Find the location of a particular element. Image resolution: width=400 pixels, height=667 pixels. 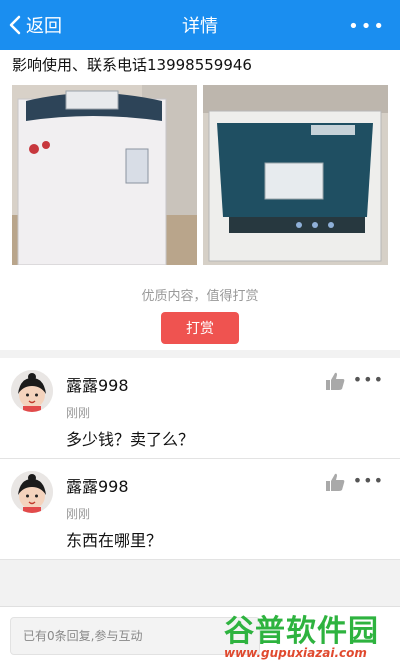

site-watermark: 谷普软件园 www.gupuxiazai.com is located at coordinates (309, 635).